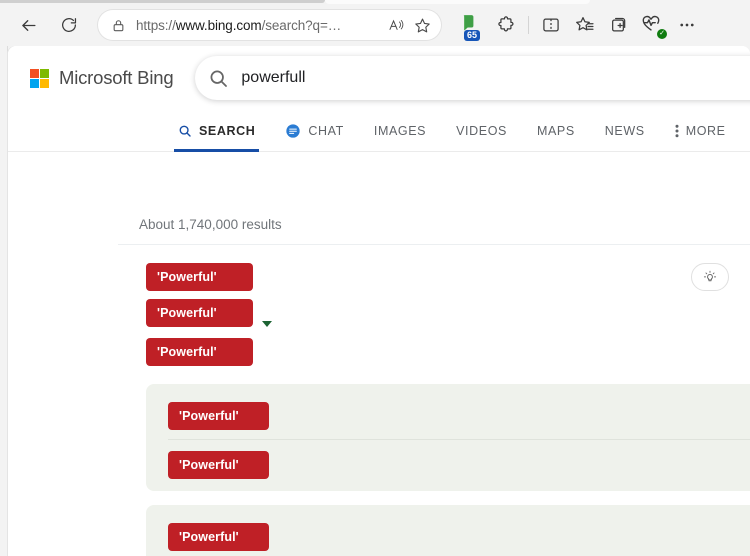 The image size is (750, 556). I want to click on extensions-puzzle-icon, so click(506, 24).